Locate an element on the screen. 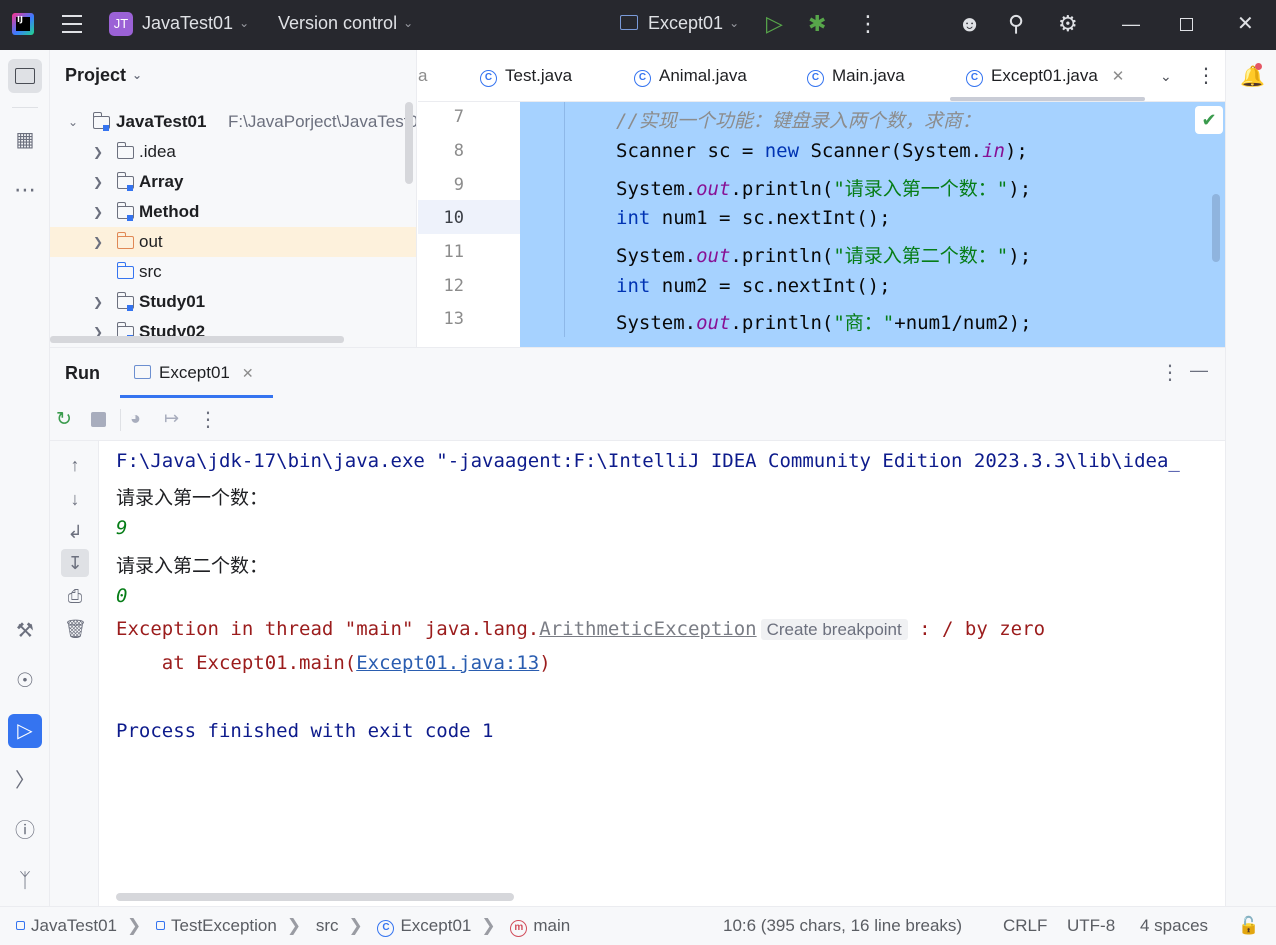  active-tab-indicator is located at coordinates (1047, 99).